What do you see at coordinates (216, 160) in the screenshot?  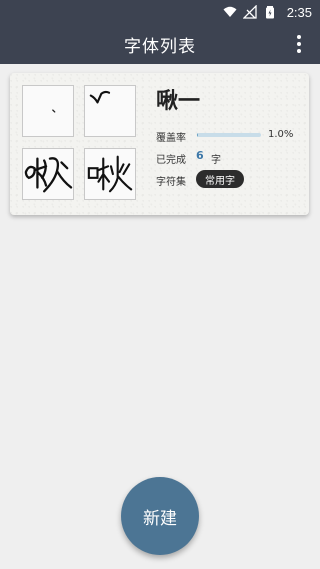 I see `completed-unit: 字` at bounding box center [216, 160].